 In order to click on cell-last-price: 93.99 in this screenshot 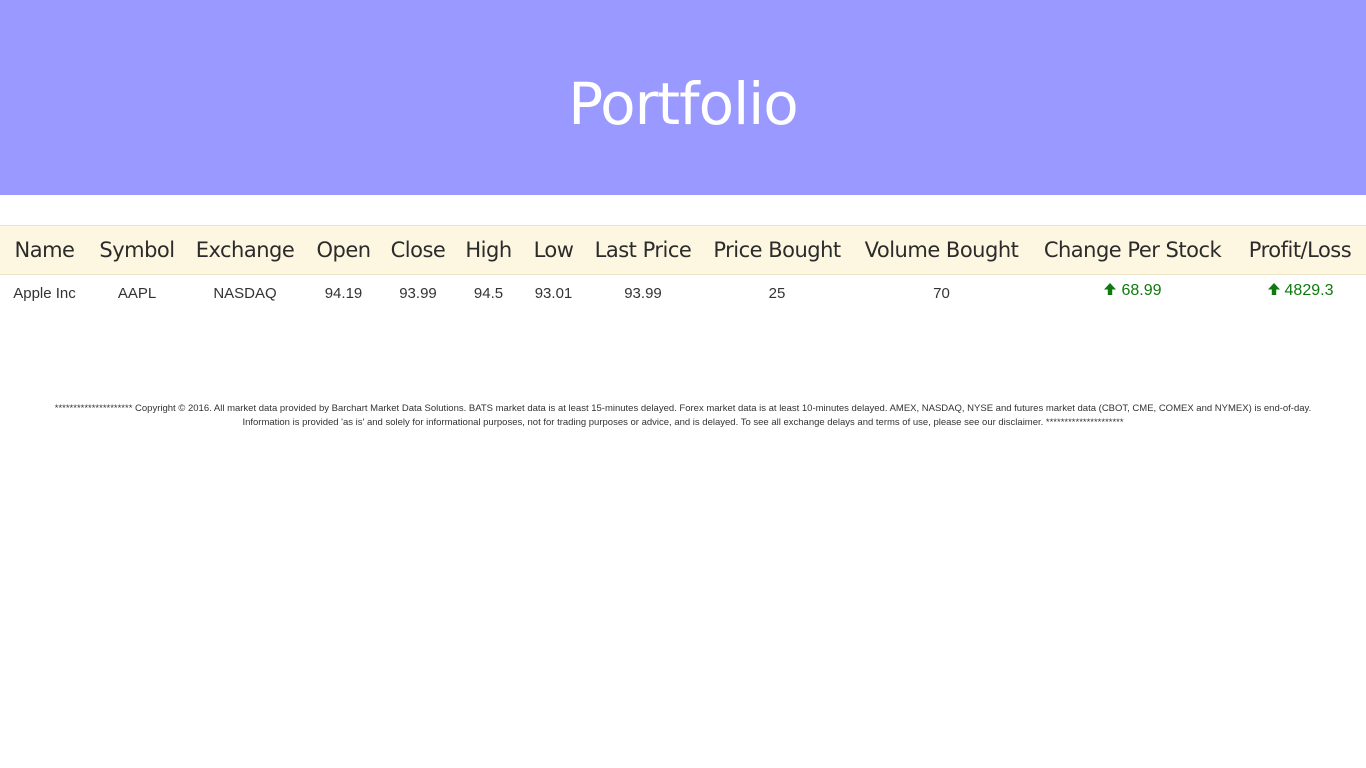, I will do `click(643, 294)`.